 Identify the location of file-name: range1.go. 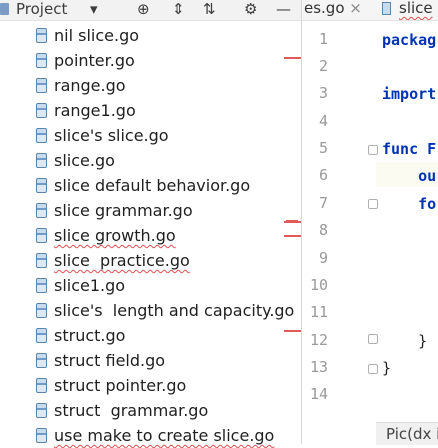
(95, 110).